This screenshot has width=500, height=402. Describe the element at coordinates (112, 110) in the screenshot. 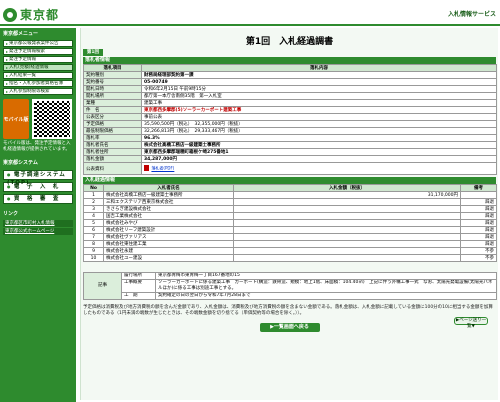

I see `row-label: 件 名` at that location.